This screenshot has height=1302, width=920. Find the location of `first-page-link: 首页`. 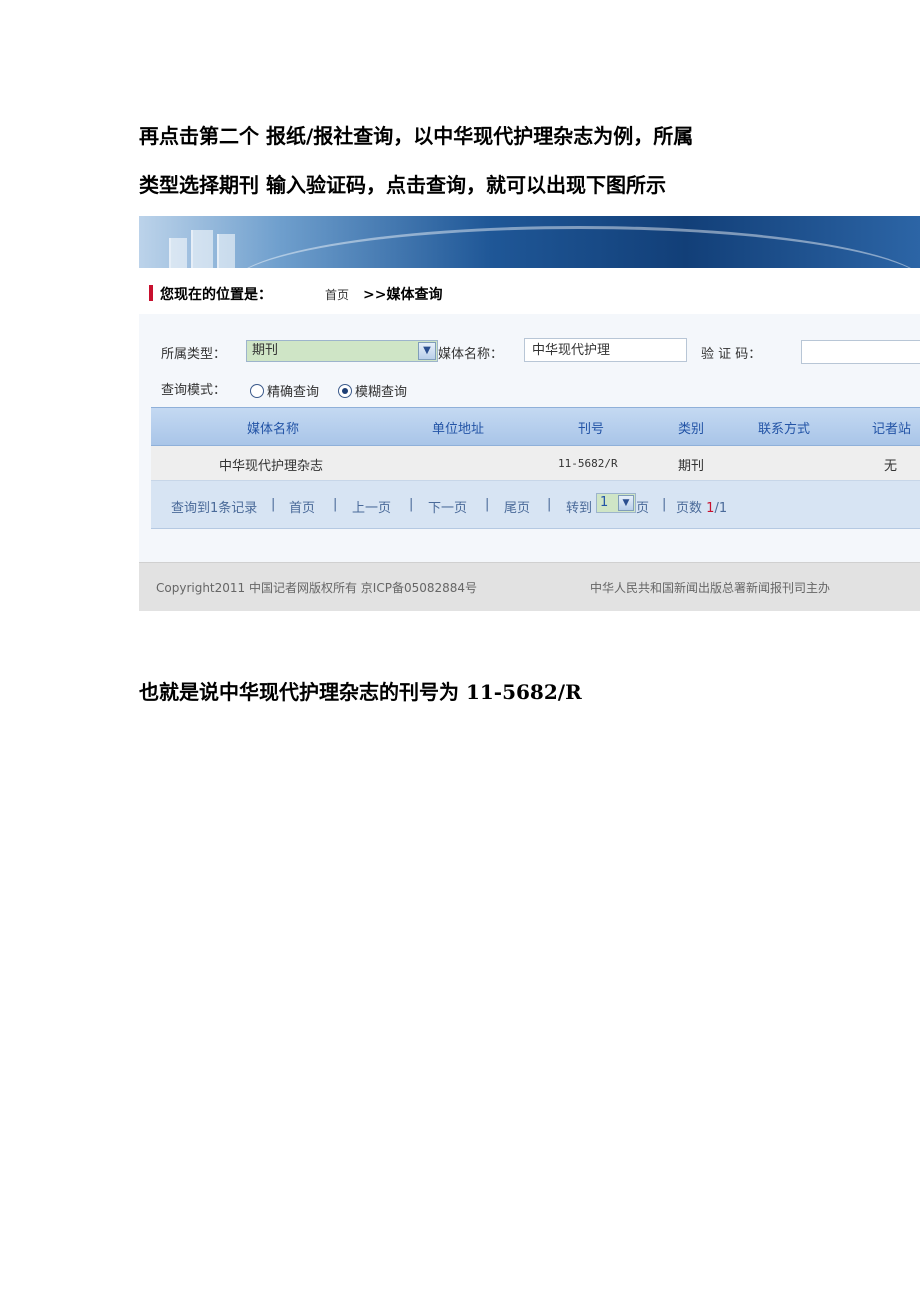

first-page-link: 首页 is located at coordinates (302, 506).